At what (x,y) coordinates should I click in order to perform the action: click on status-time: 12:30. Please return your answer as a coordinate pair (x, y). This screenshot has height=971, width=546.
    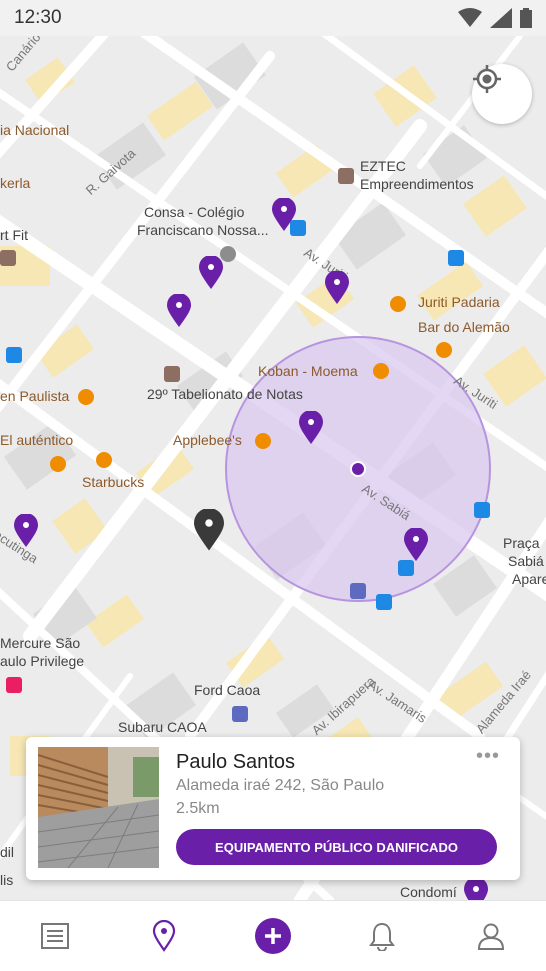
    Looking at the image, I should click on (38, 17).